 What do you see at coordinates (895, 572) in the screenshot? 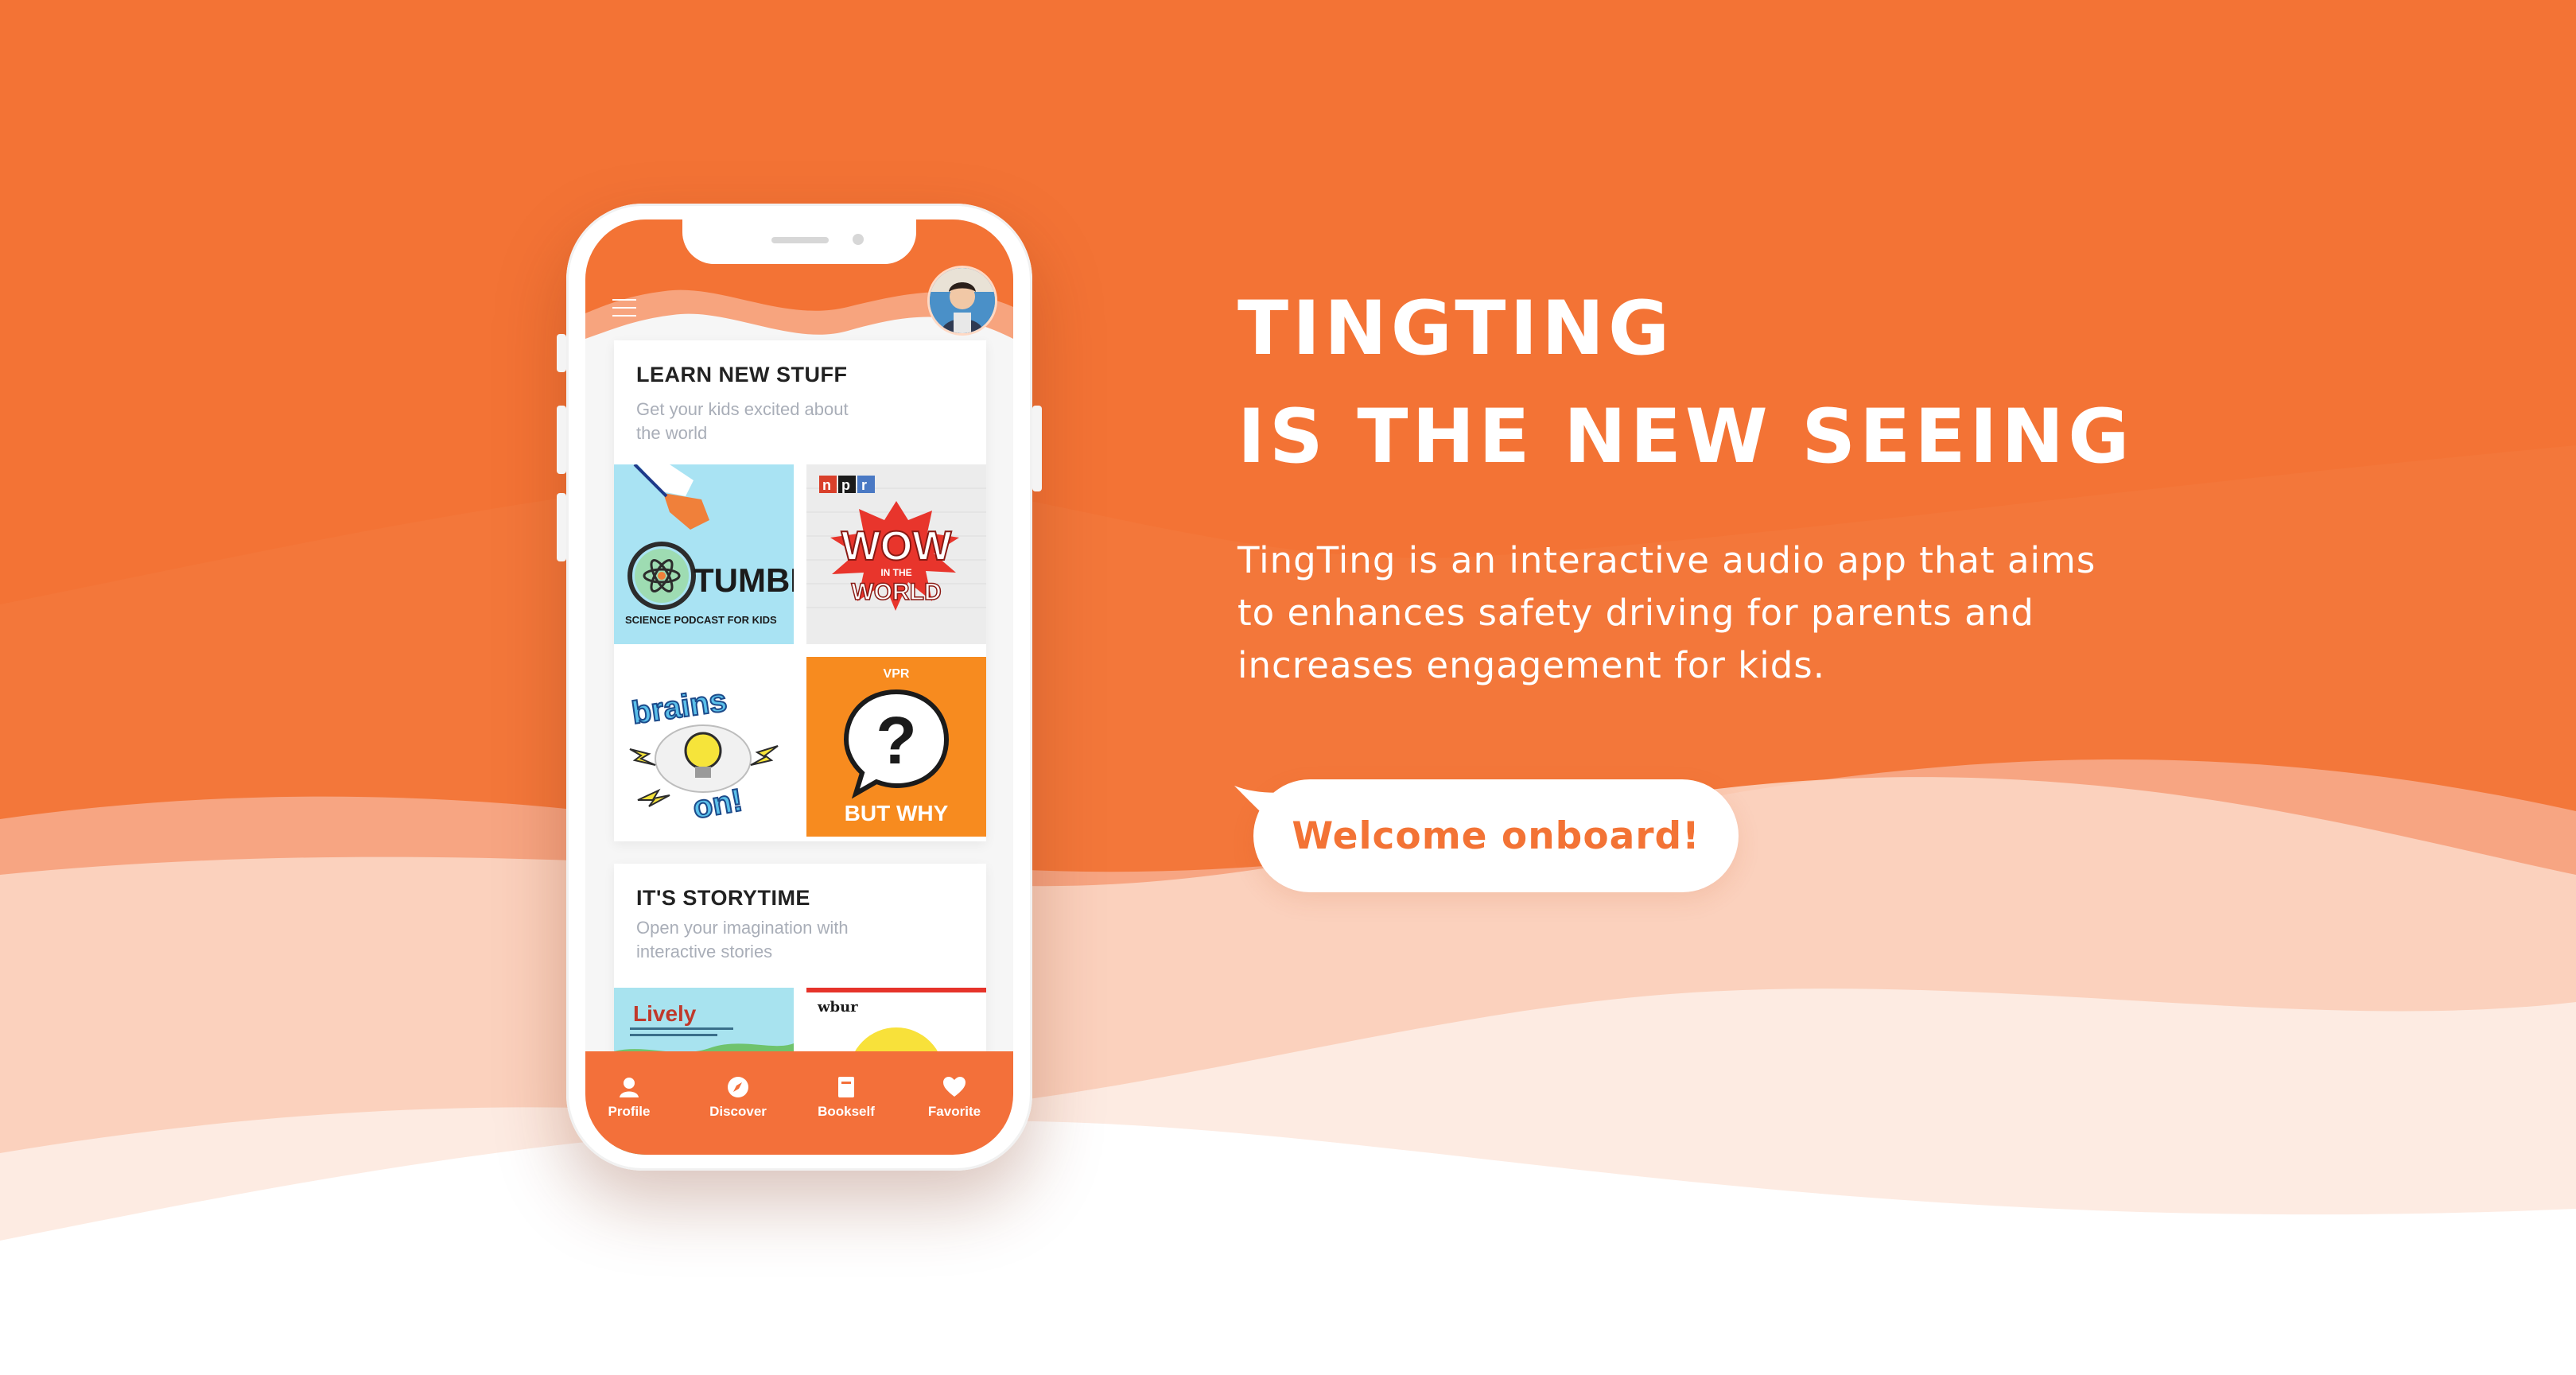
I see `in-the-text: IN THE` at bounding box center [895, 572].